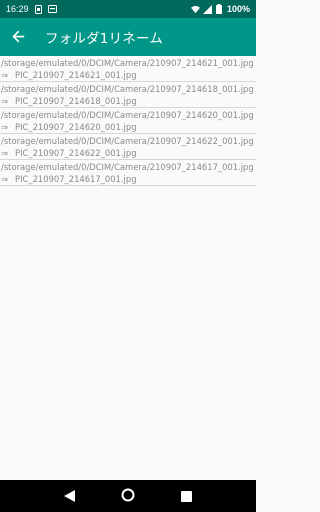 This screenshot has height=512, width=320. What do you see at coordinates (207, 9) in the screenshot?
I see `signal-icon` at bounding box center [207, 9].